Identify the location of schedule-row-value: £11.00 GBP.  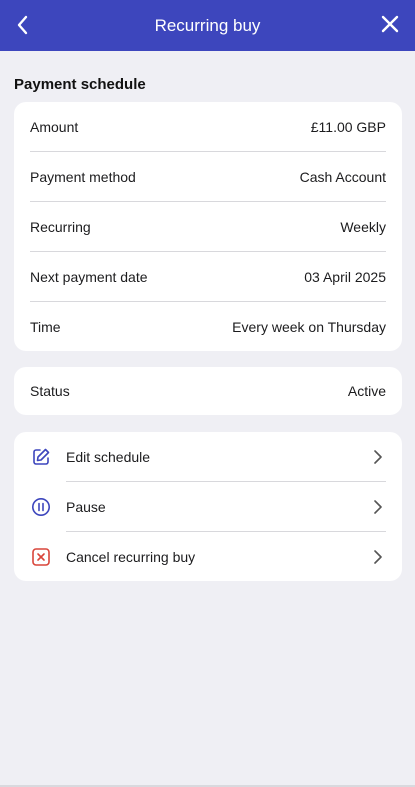
(348, 127).